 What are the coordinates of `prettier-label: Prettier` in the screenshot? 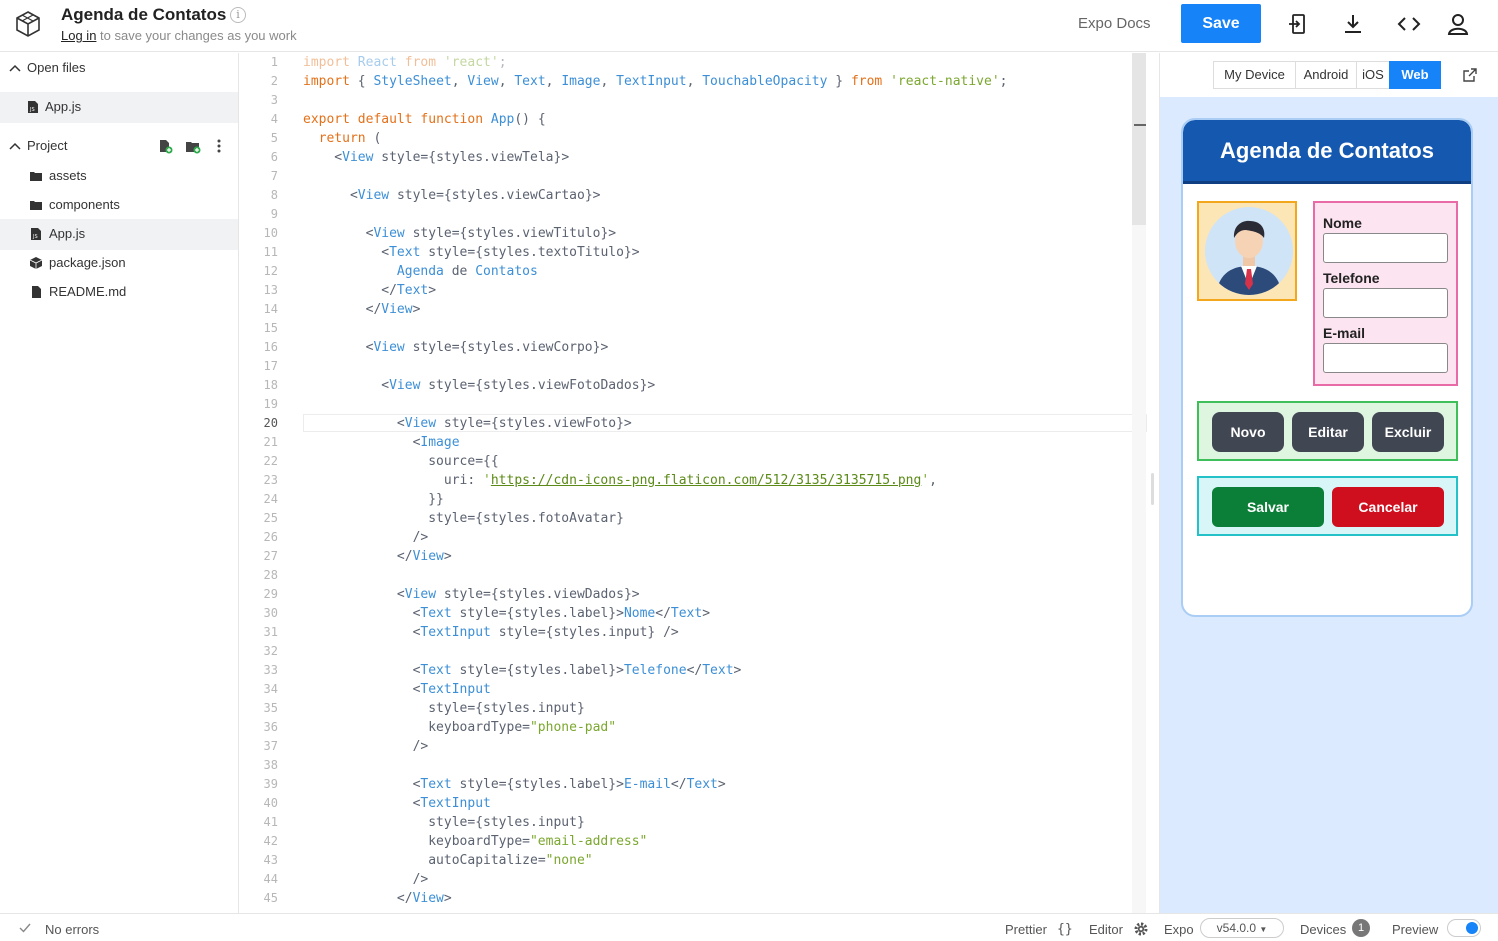 It's located at (1026, 929).